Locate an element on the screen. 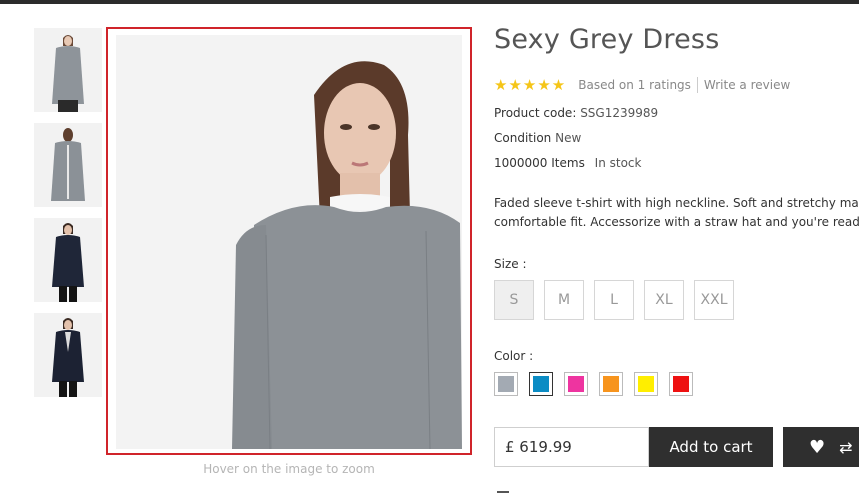  write-review-link: Write a review is located at coordinates (747, 85).